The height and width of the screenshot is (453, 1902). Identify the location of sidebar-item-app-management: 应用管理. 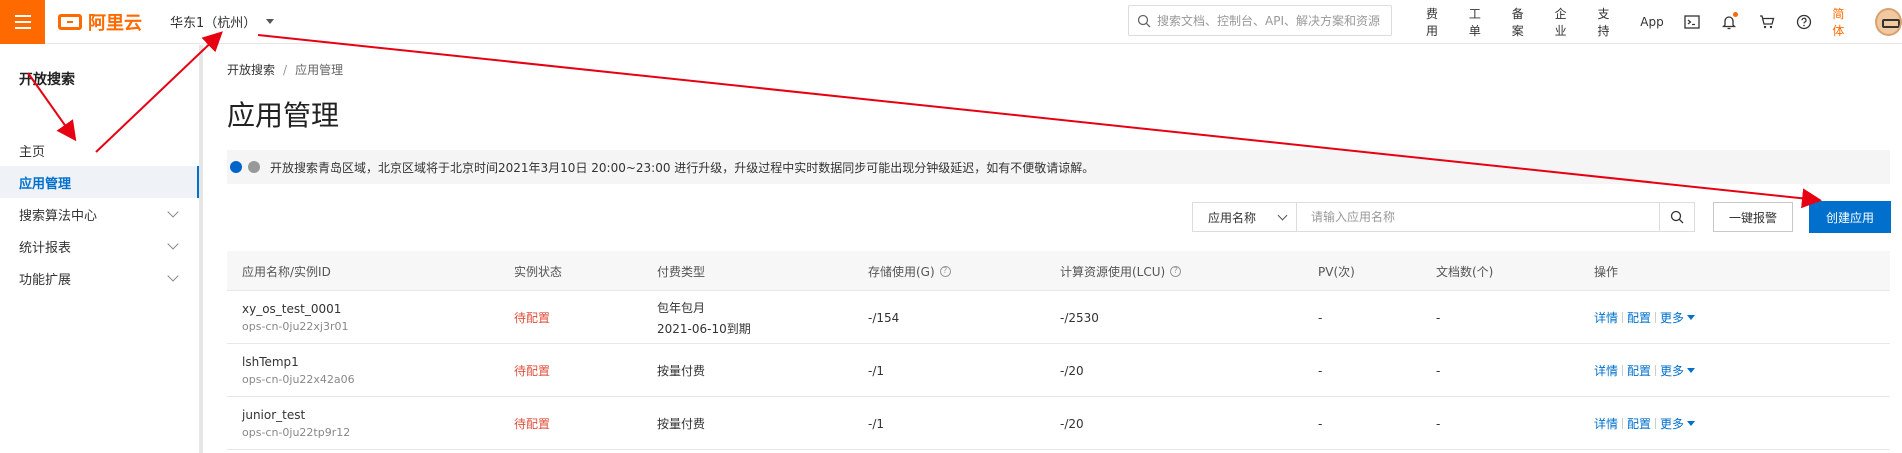
(99, 182).